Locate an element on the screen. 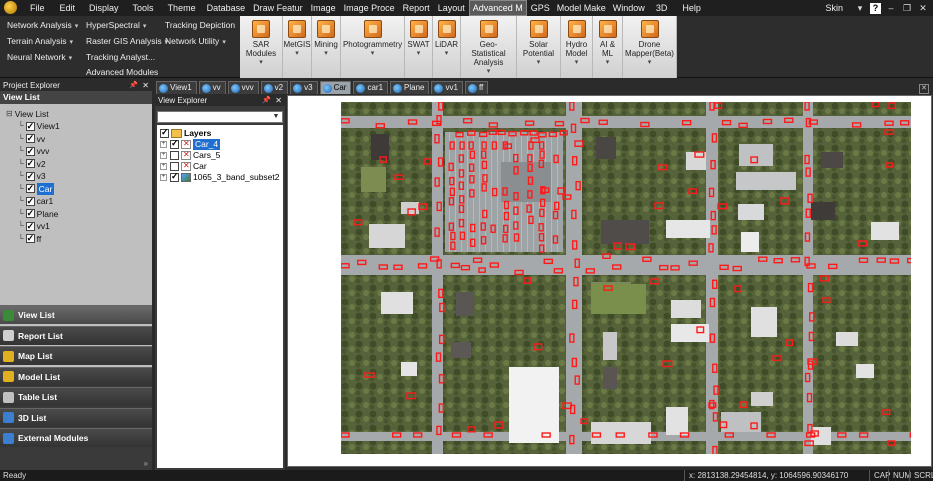 Image resolution: width=933 pixels, height=481 pixels. ribbon-tool-7: Solar Potential ▾ is located at coordinates (539, 47).